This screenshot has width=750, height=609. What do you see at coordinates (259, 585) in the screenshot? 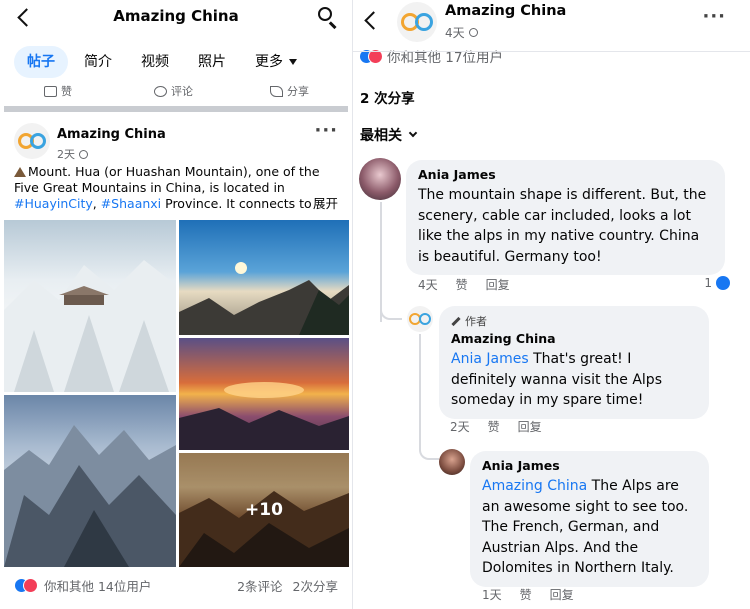
I see `comments-count: 2条评论` at bounding box center [259, 585].